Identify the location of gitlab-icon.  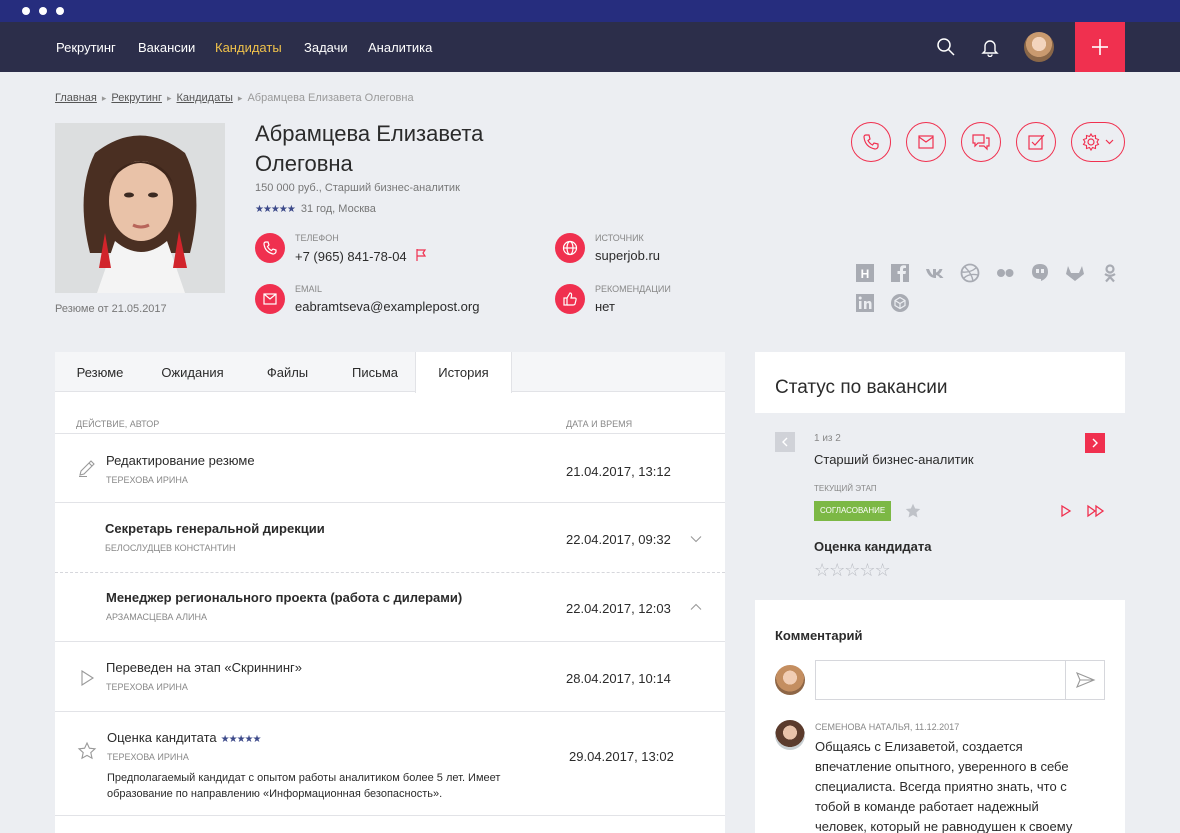
(1075, 274).